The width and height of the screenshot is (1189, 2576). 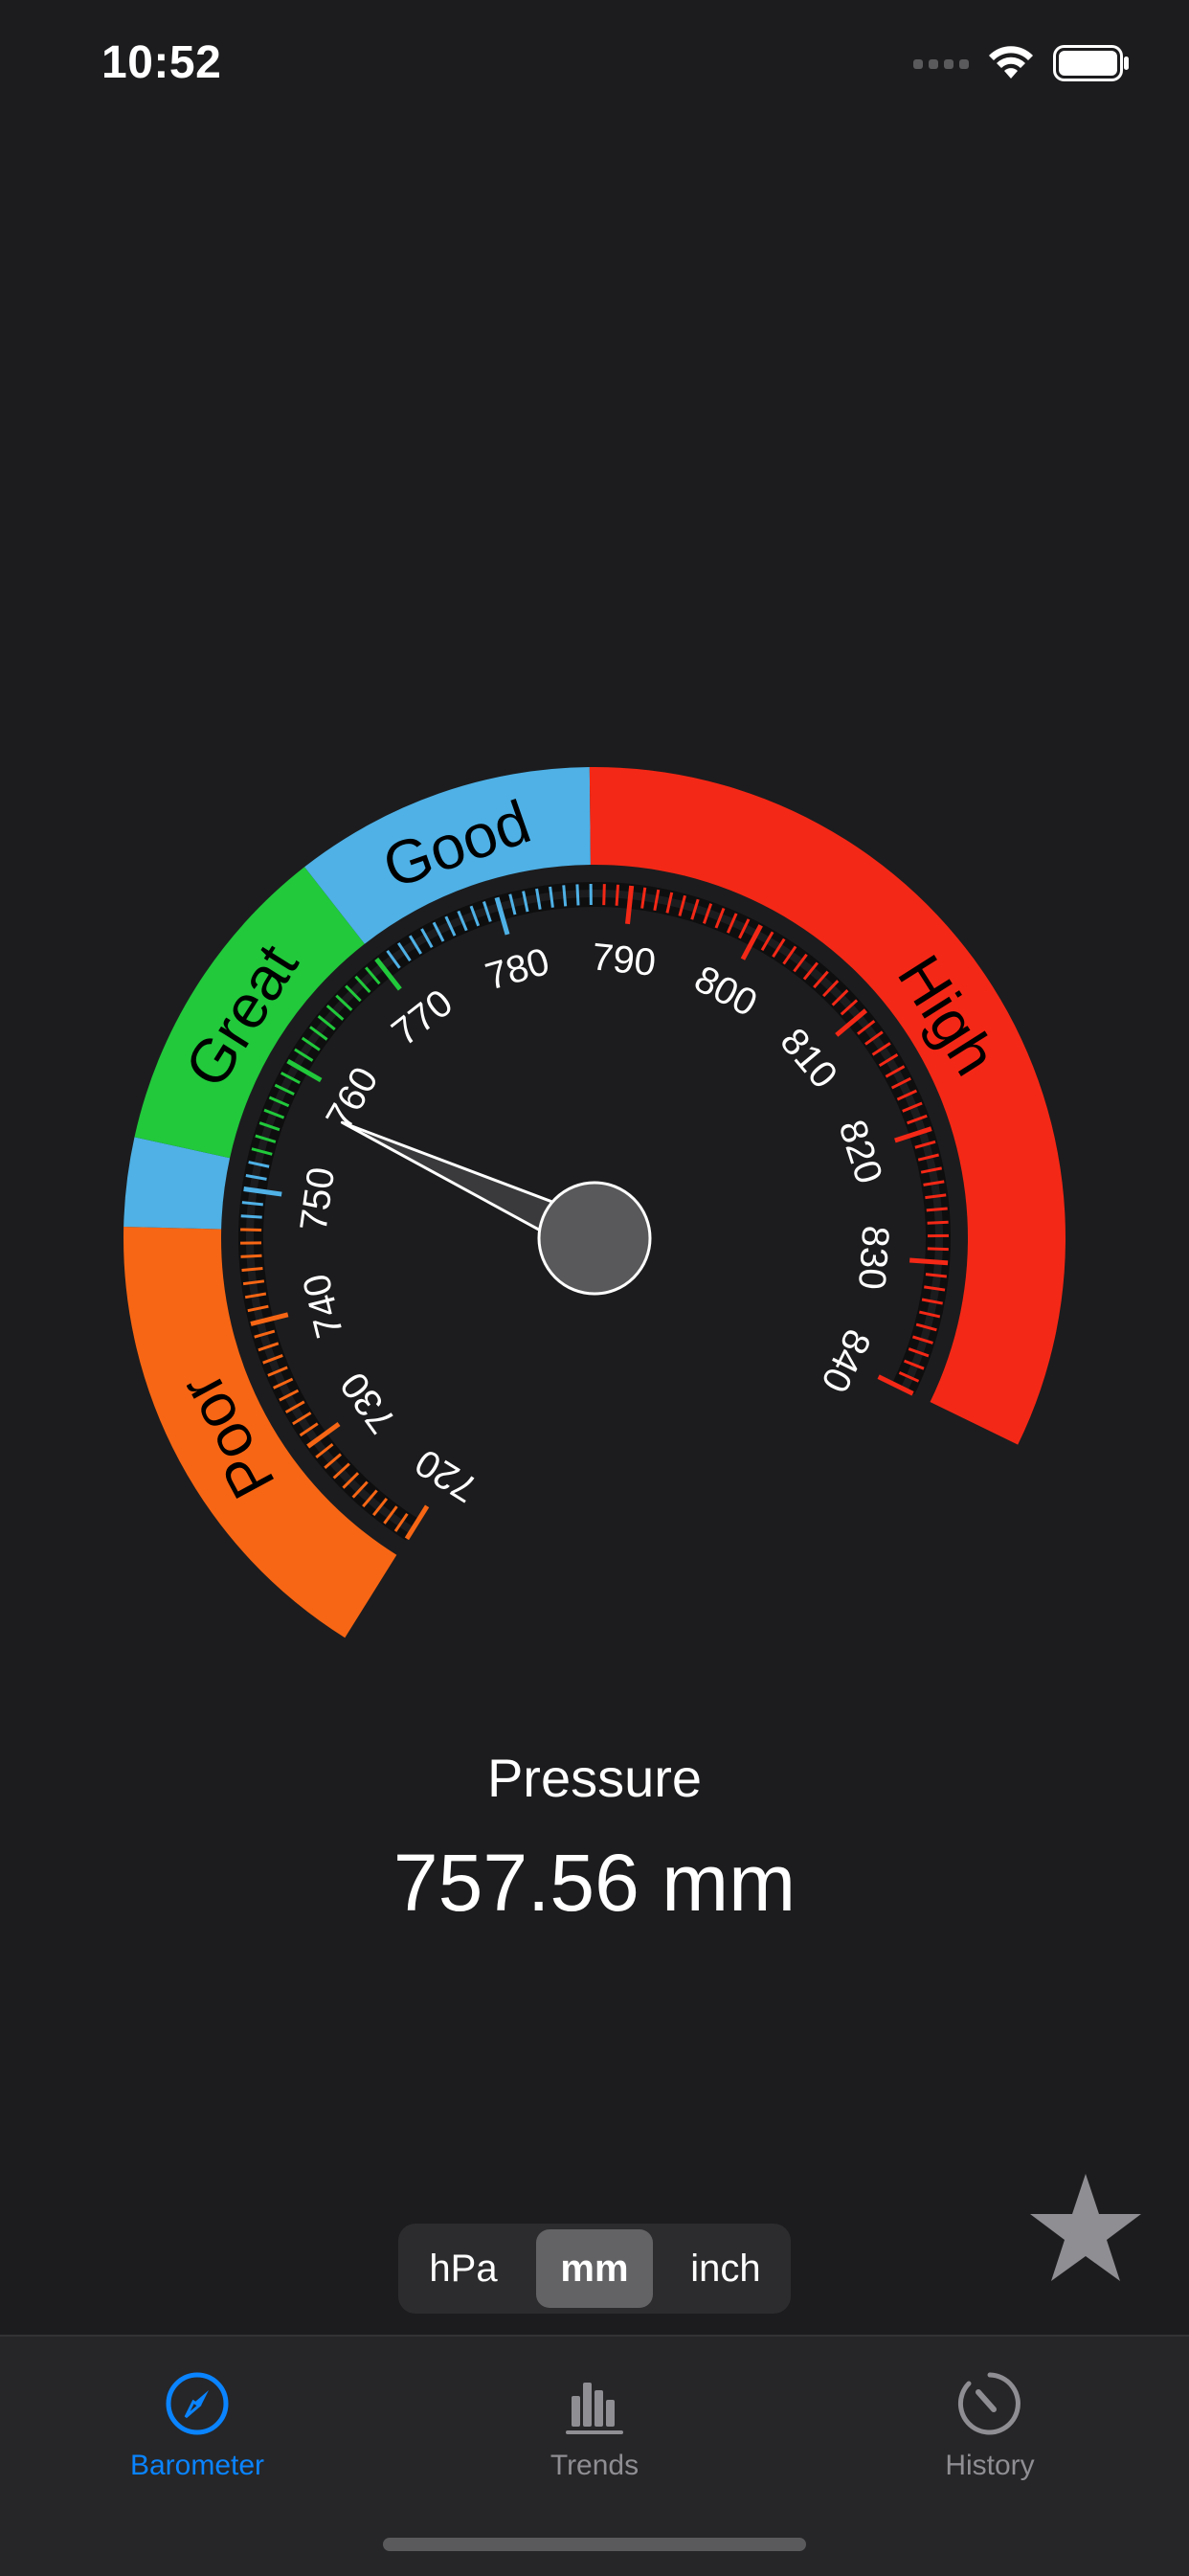 I want to click on pressure-value: 757.56 mm, so click(x=594, y=1883).